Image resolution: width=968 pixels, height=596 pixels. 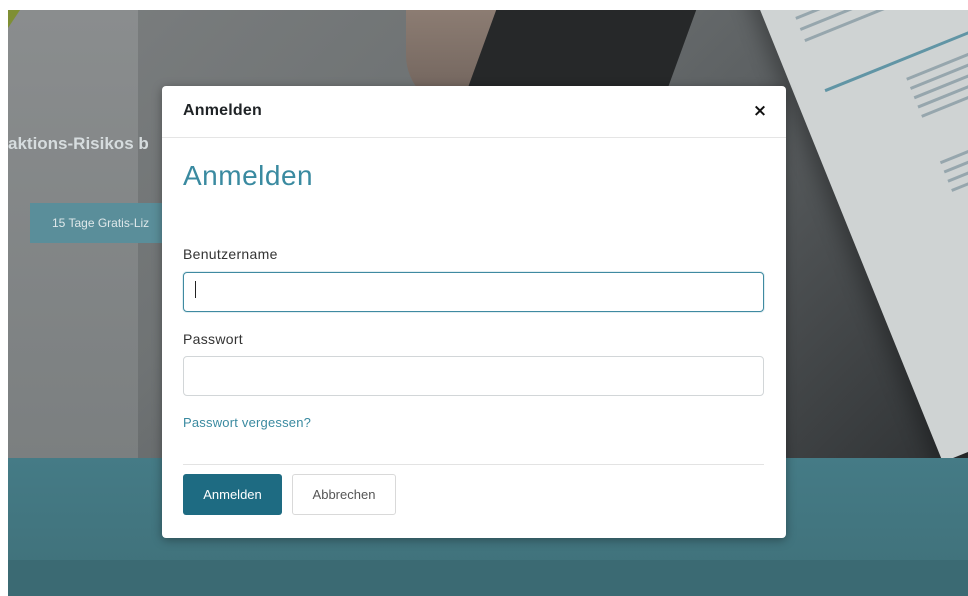 I want to click on login-button: Anmelden, so click(x=232, y=494).